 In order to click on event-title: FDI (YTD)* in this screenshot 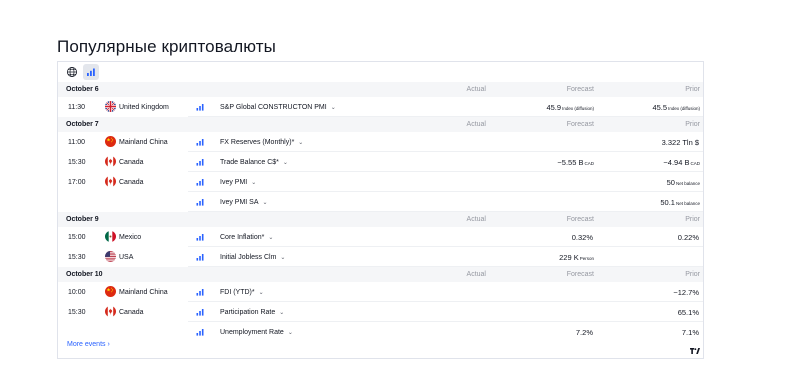, I will do `click(237, 292)`.